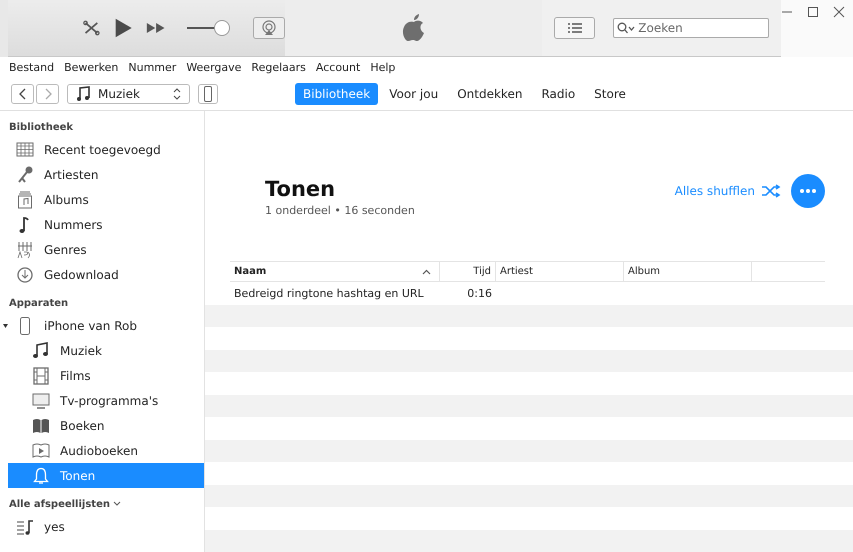 This screenshot has width=853, height=552. I want to click on ellipsis-icon, so click(808, 191).